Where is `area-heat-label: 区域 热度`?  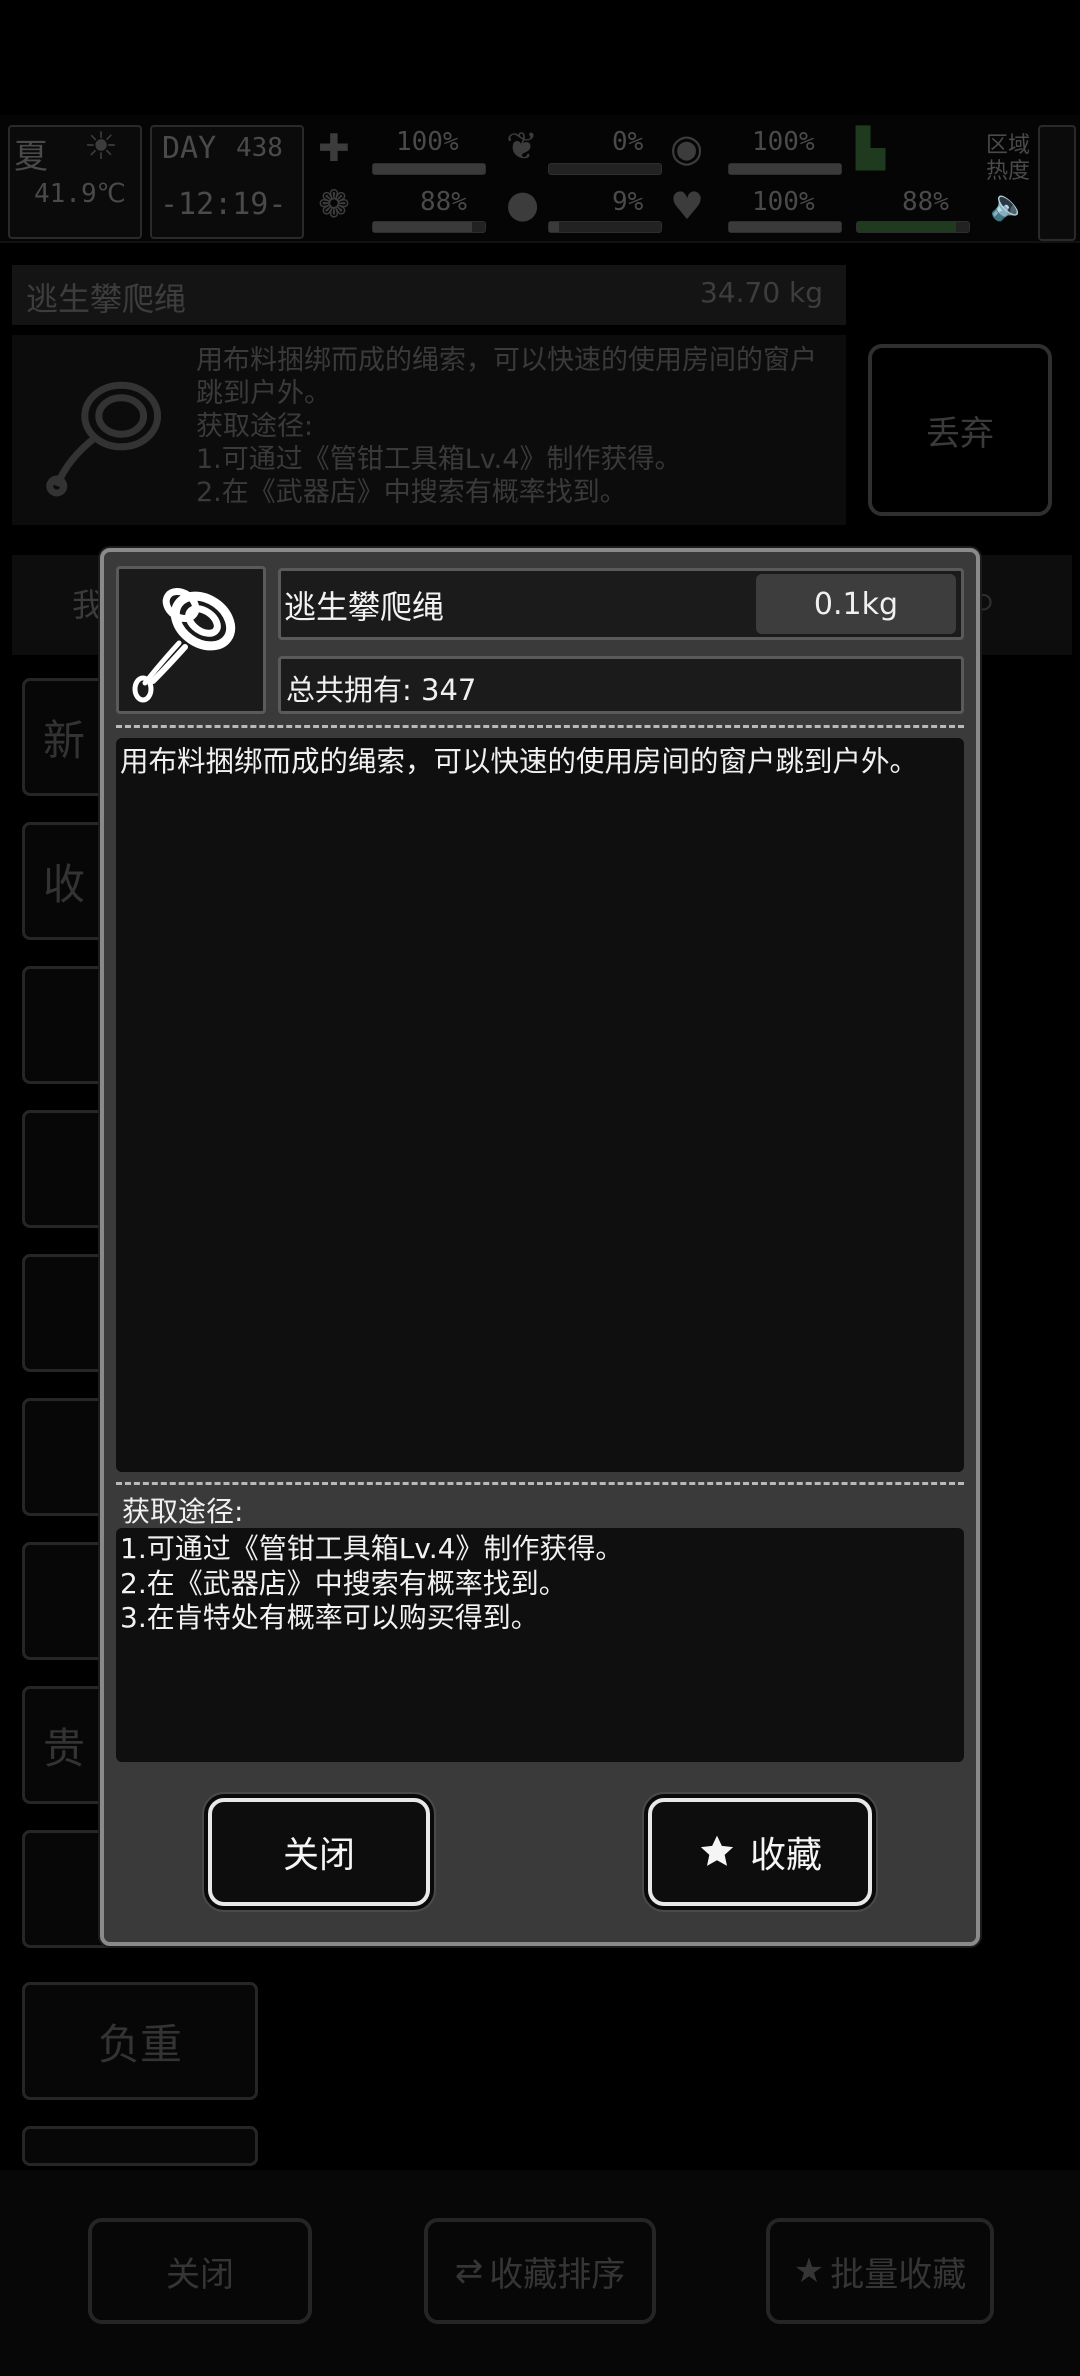 area-heat-label: 区域 热度 is located at coordinates (1008, 158).